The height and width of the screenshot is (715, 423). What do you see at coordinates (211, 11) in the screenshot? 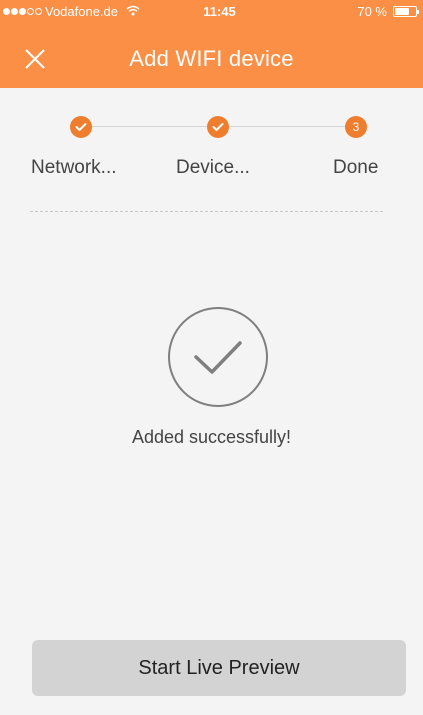
I see `status-bar: Vodafone.de 11:45 70 %` at bounding box center [211, 11].